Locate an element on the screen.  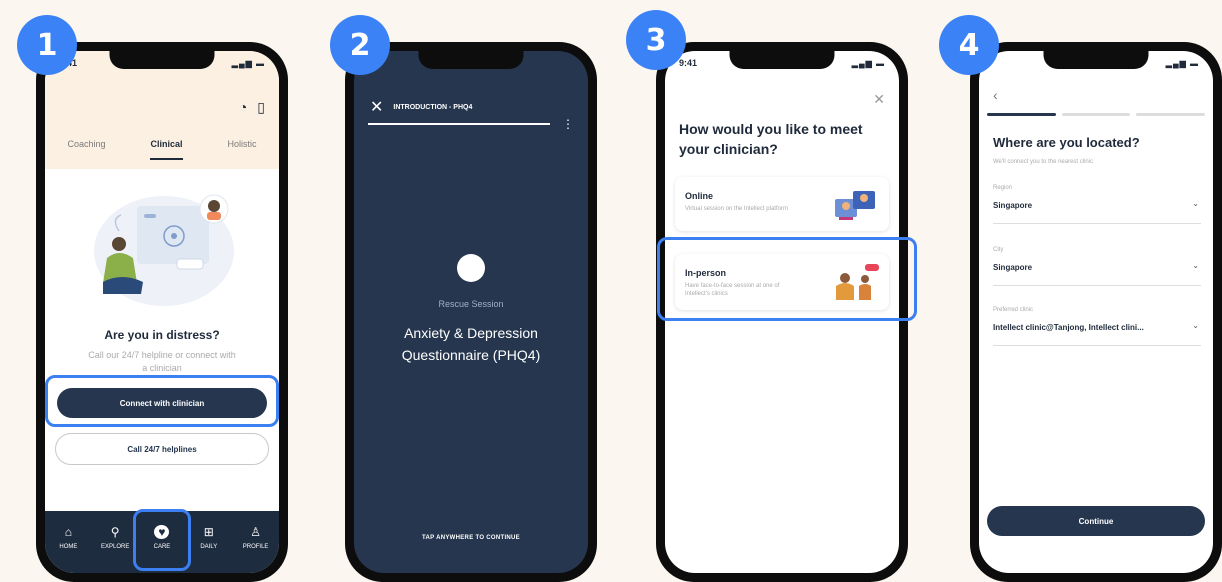
nav-profile: ♙ PROFILE is located at coordinates (256, 537).